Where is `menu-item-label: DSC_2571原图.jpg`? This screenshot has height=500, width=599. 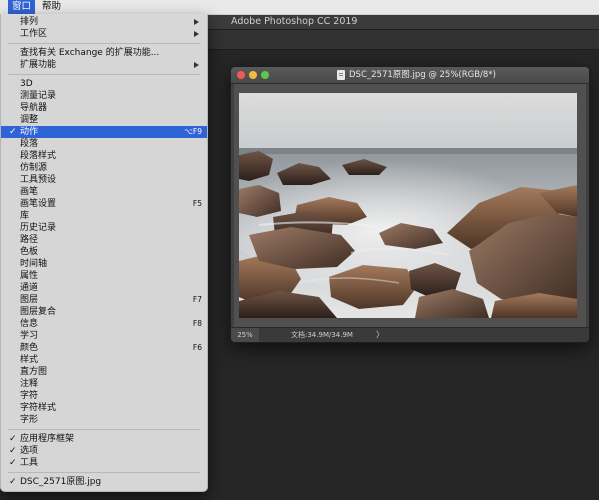
menu-item-label: DSC_2571原图.jpg is located at coordinates (61, 482).